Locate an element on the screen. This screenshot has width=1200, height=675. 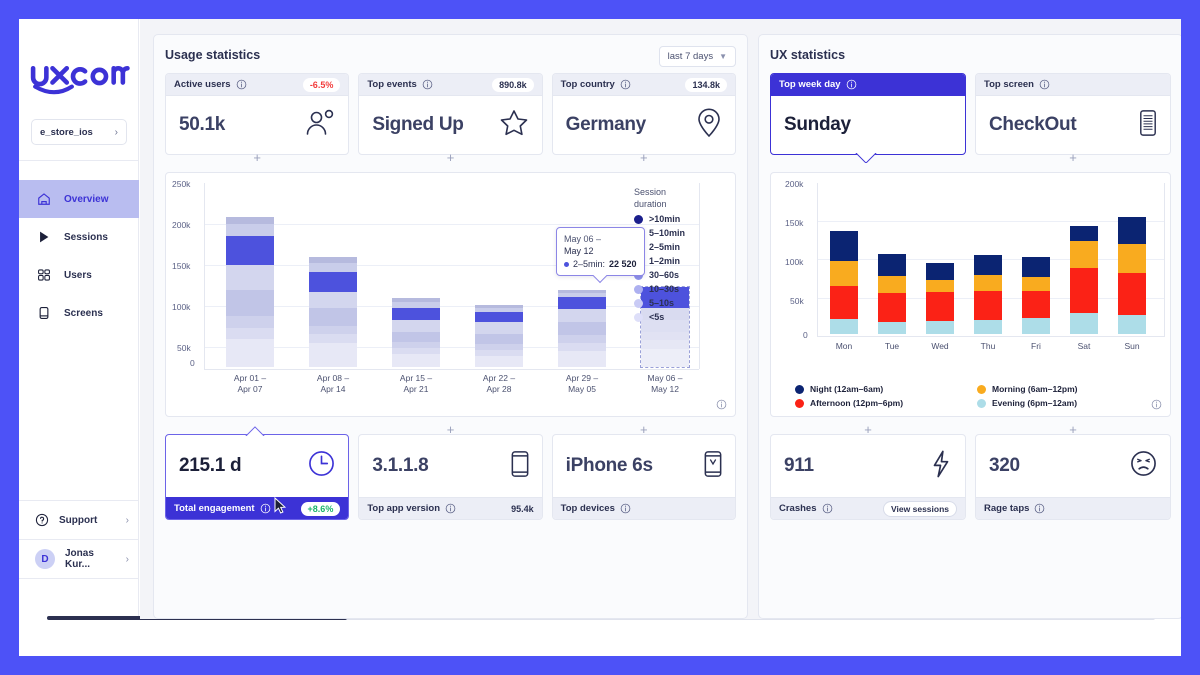
usage-panel-title: Usage statistics is located at coordinates (213, 55).